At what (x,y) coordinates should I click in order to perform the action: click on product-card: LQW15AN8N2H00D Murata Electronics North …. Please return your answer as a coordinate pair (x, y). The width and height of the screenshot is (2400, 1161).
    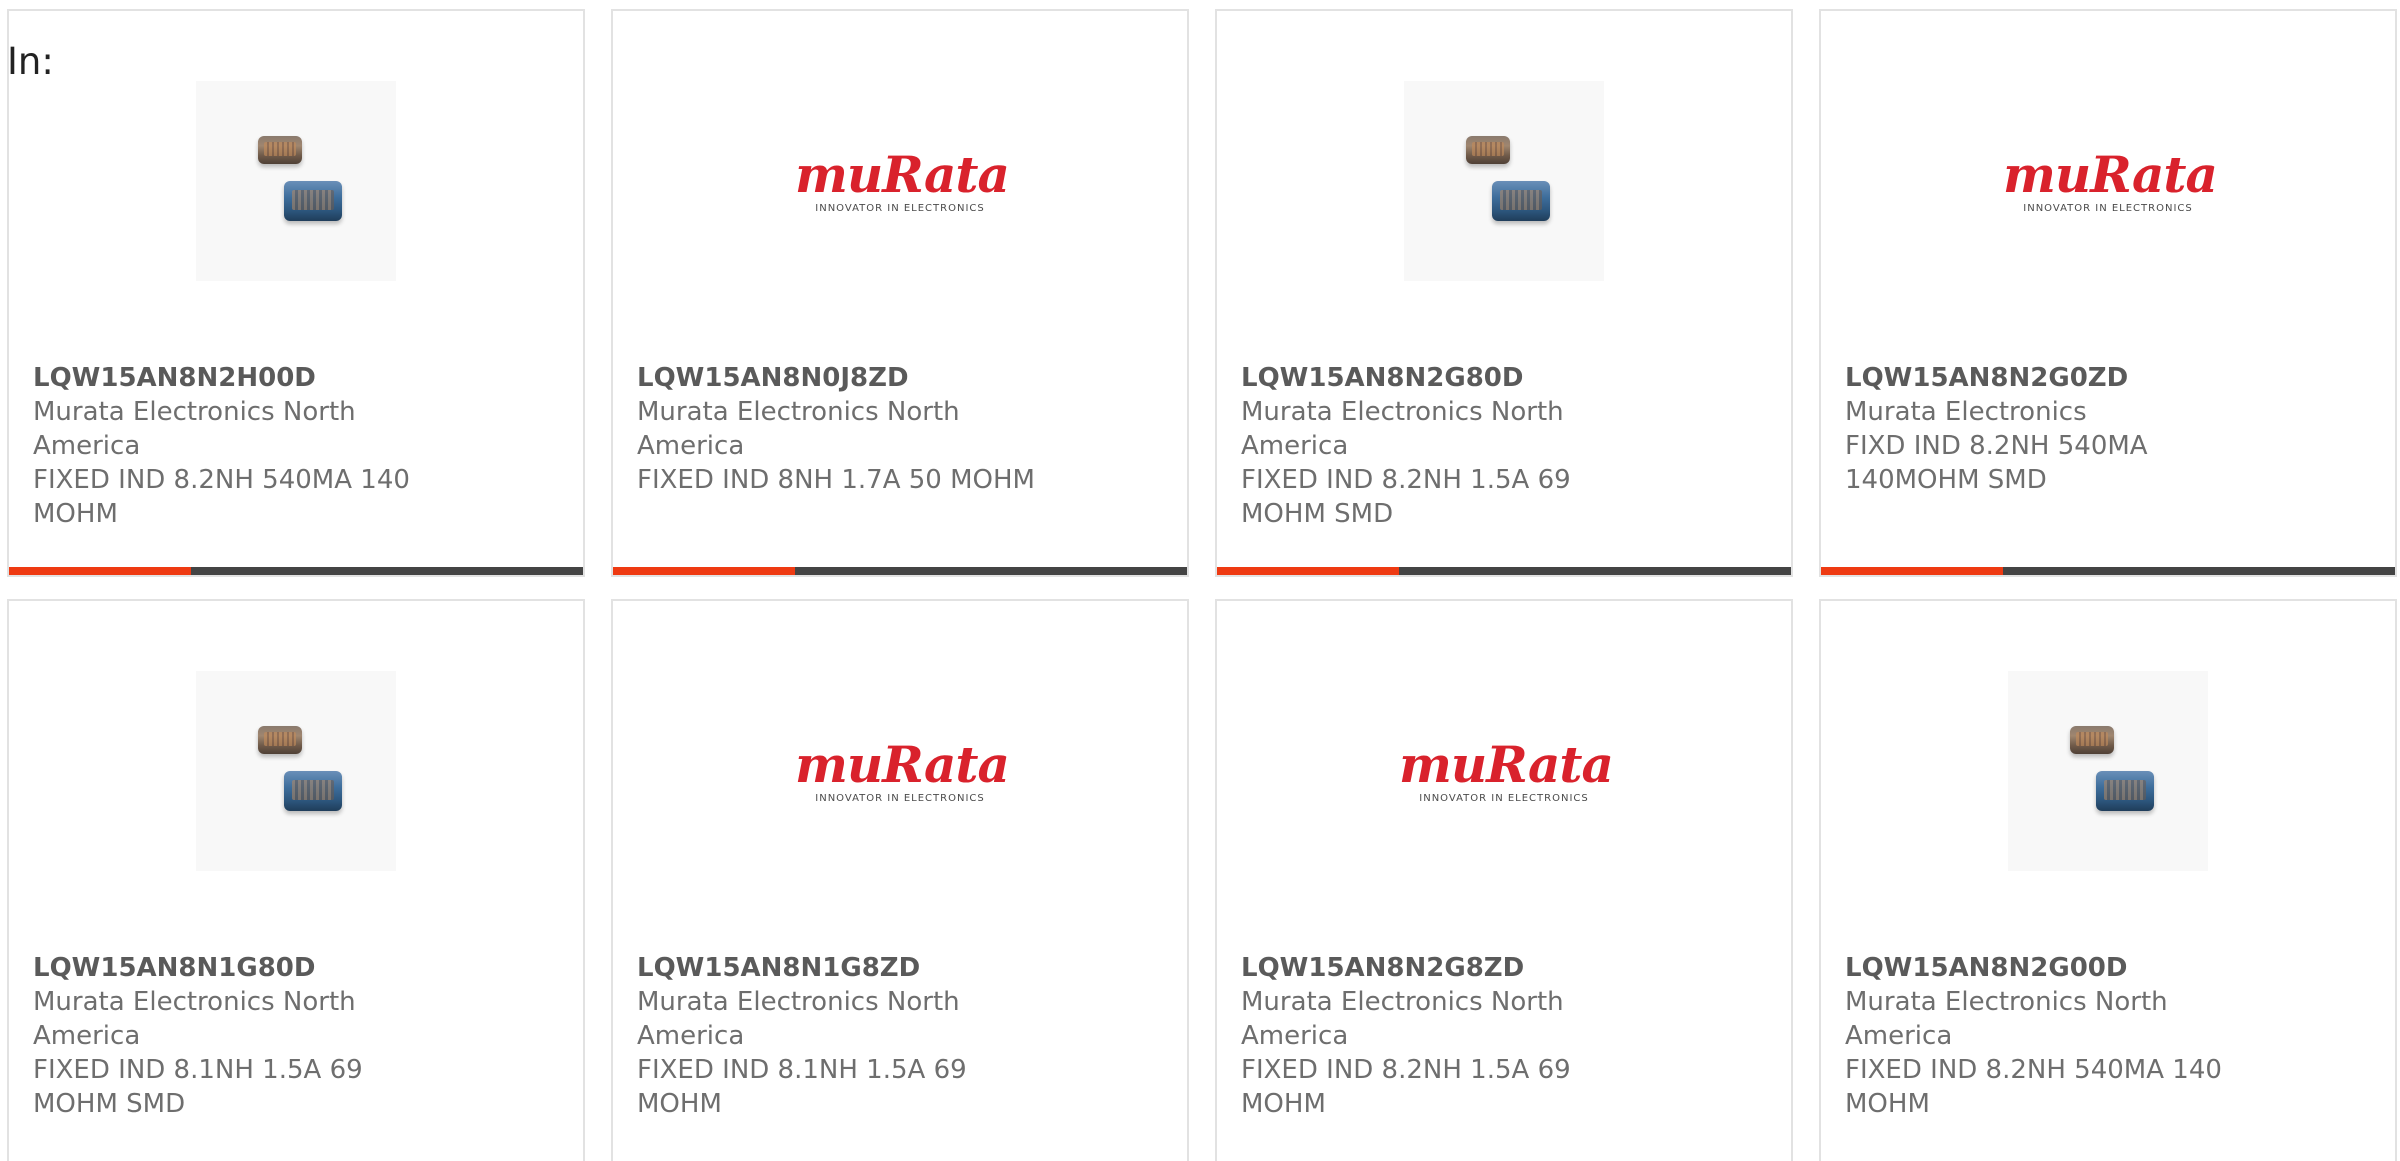
    Looking at the image, I should click on (296, 293).